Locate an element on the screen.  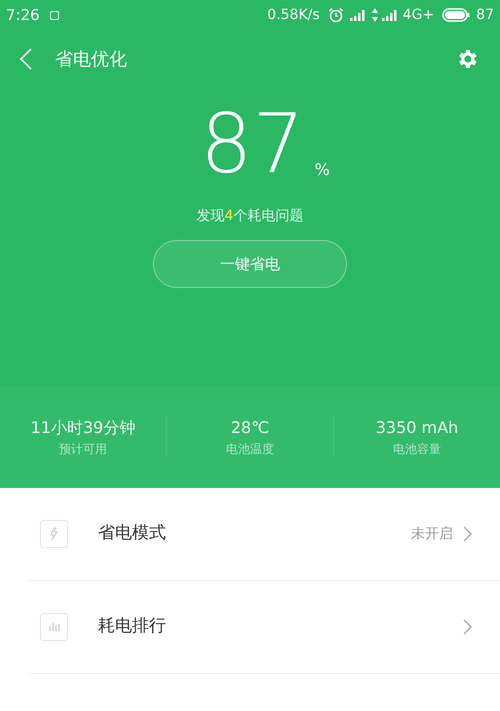
percent-unit: % is located at coordinates (322, 170).